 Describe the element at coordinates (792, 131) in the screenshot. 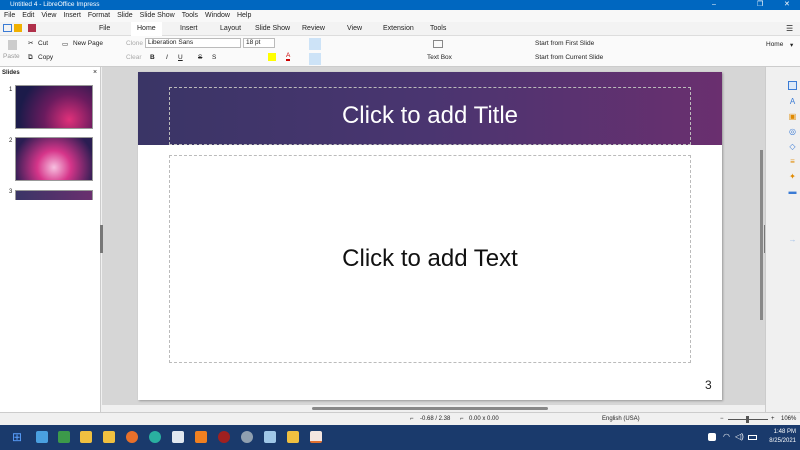

I see `navigator-icon: ◎` at that location.